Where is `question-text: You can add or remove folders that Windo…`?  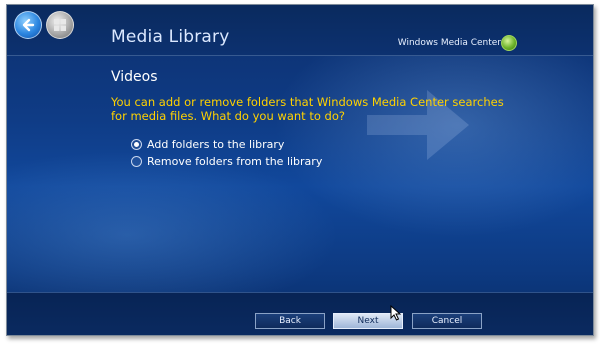 question-text: You can add or remove folders that Windo… is located at coordinates (307, 109).